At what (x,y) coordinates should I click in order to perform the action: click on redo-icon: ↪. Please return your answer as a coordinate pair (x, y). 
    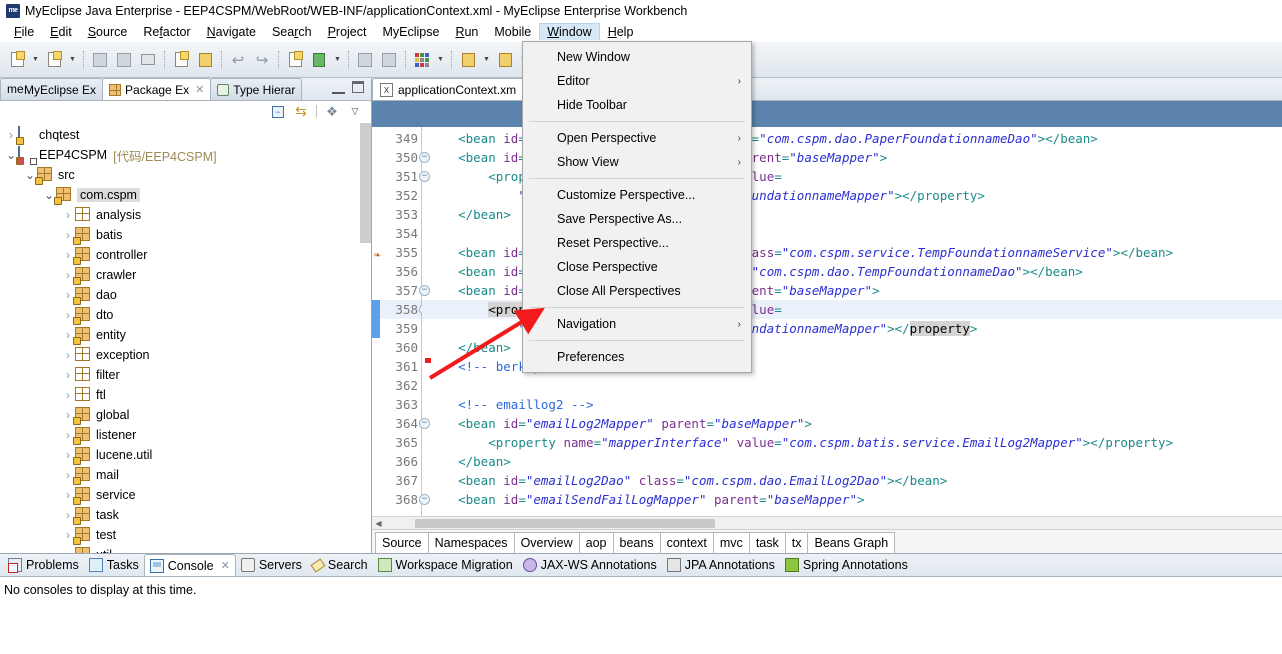
    Looking at the image, I should click on (262, 60).